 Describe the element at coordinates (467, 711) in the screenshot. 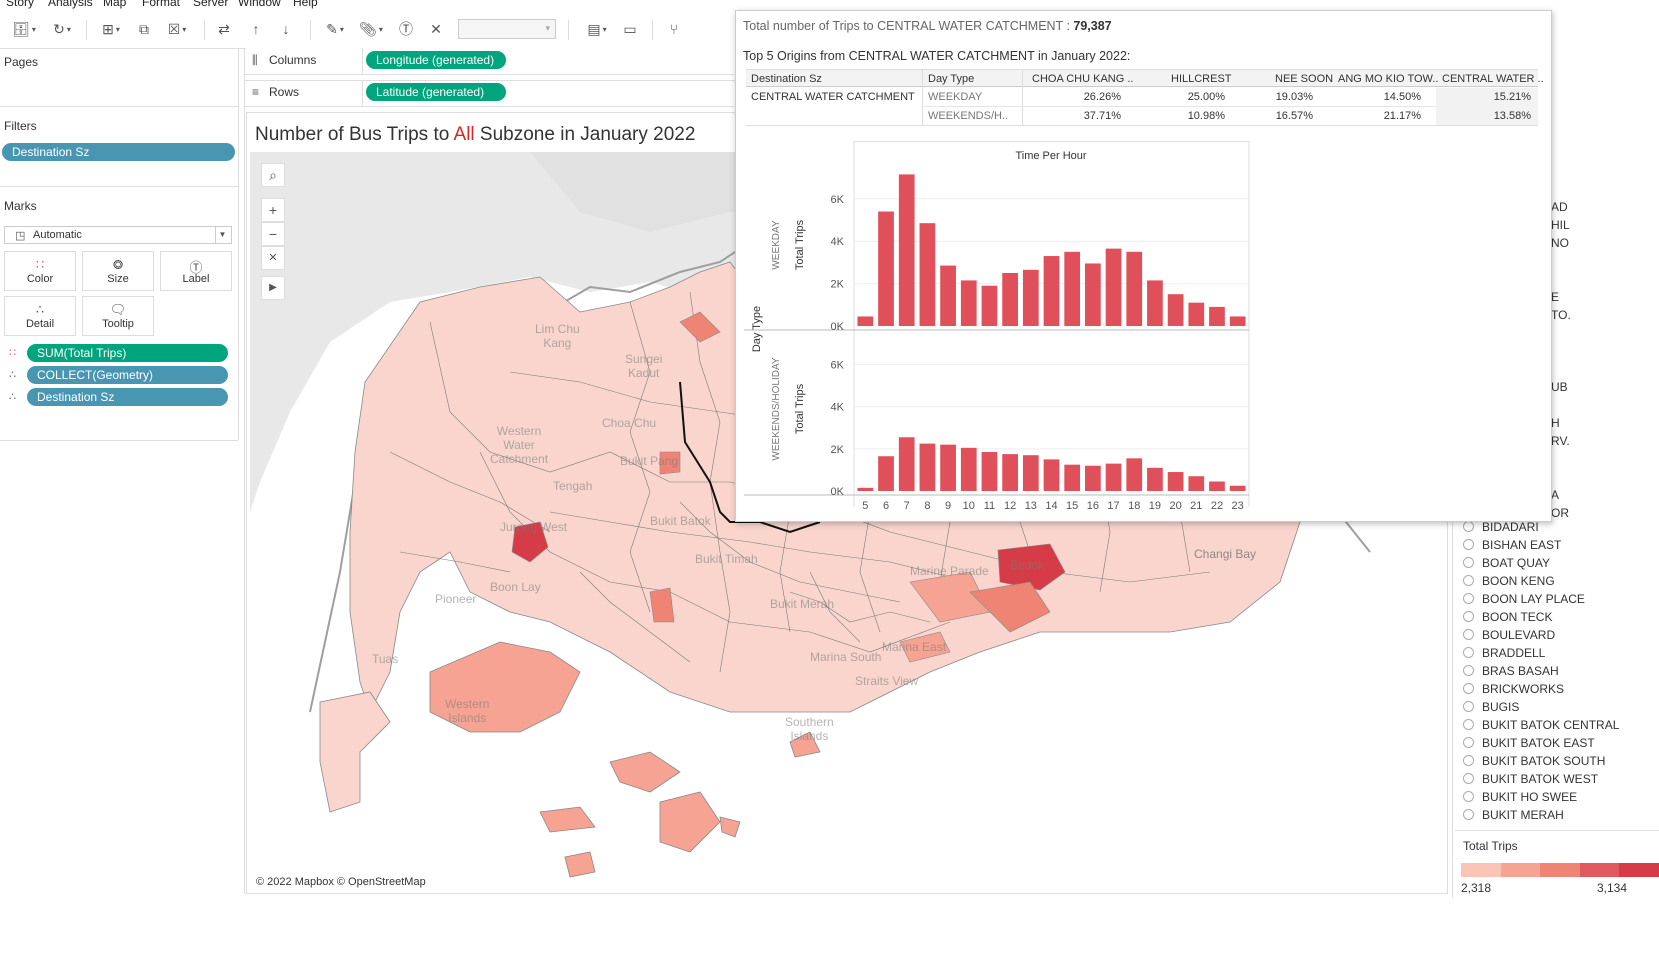

I see `map-label-western-islands: Western Islands` at that location.